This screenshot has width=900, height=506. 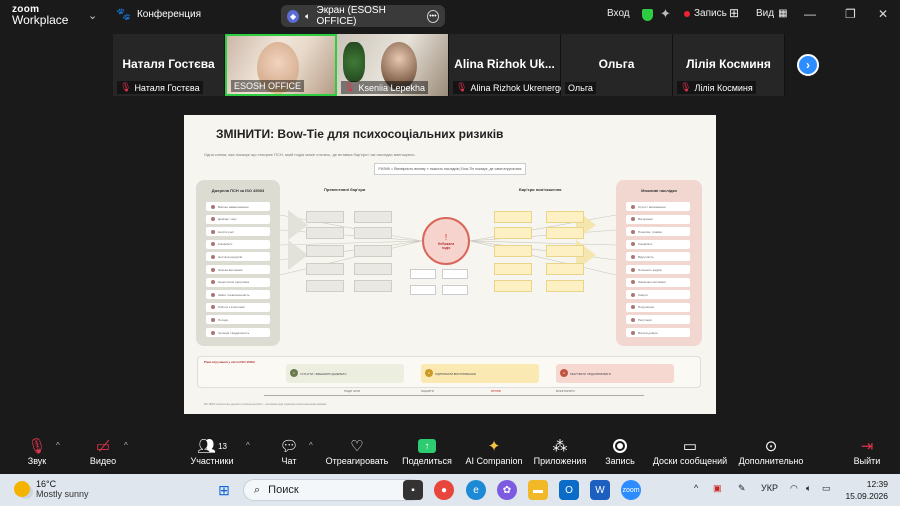 What do you see at coordinates (455, 290) in the screenshot?
I see `trigger-box` at bounding box center [455, 290].